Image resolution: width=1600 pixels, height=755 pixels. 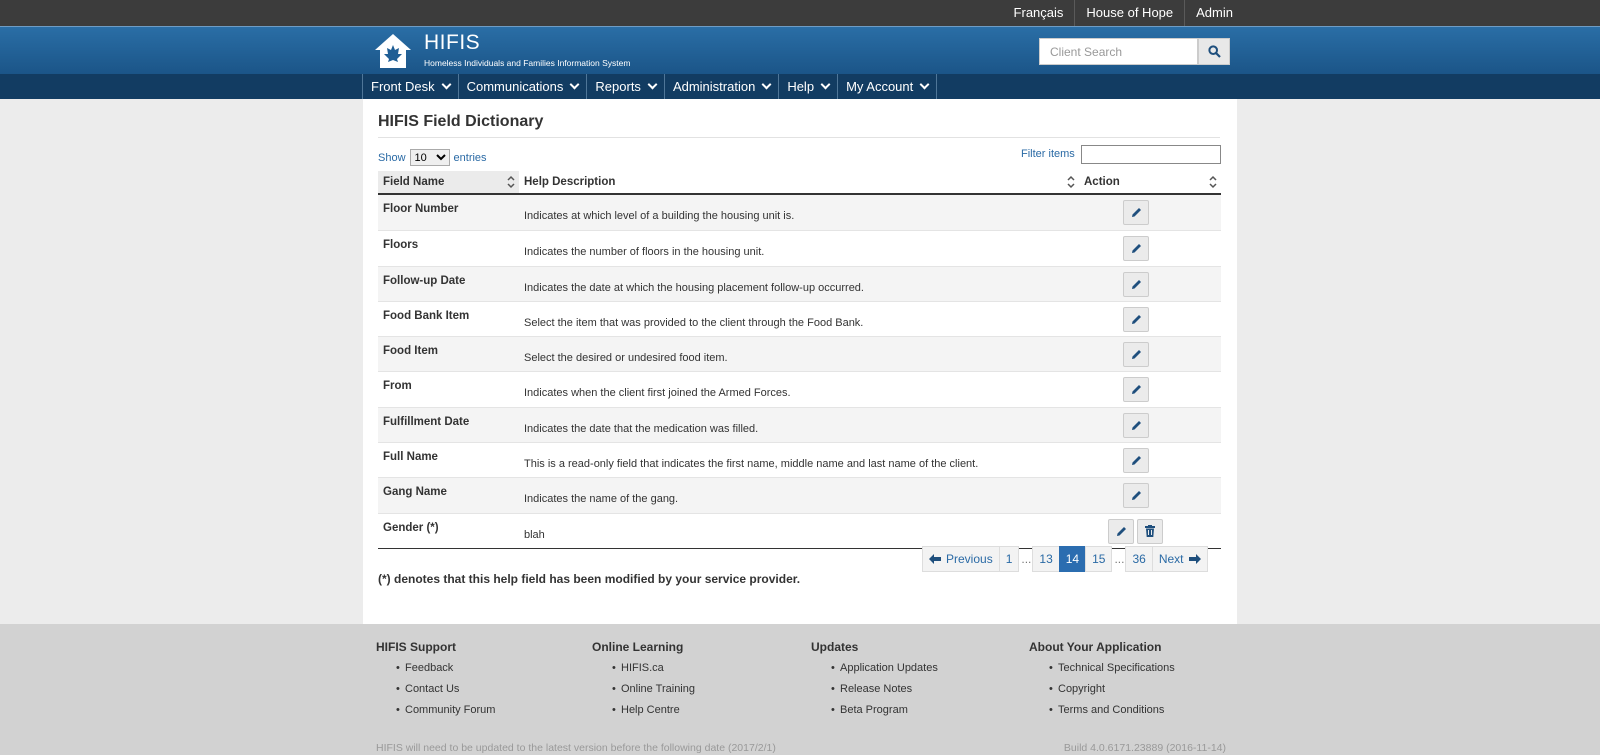 What do you see at coordinates (1150, 182) in the screenshot?
I see `column-header-action: Action` at bounding box center [1150, 182].